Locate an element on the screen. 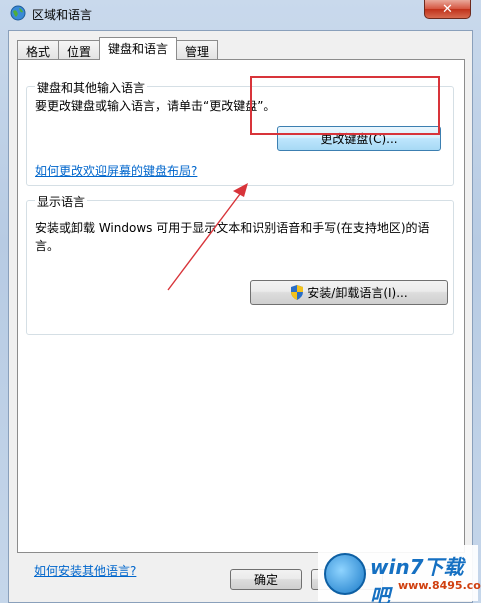 The width and height of the screenshot is (481, 603). welcome-screen-keyboard-link: 如何更改欢迎屏幕的键盘布局? is located at coordinates (116, 170).